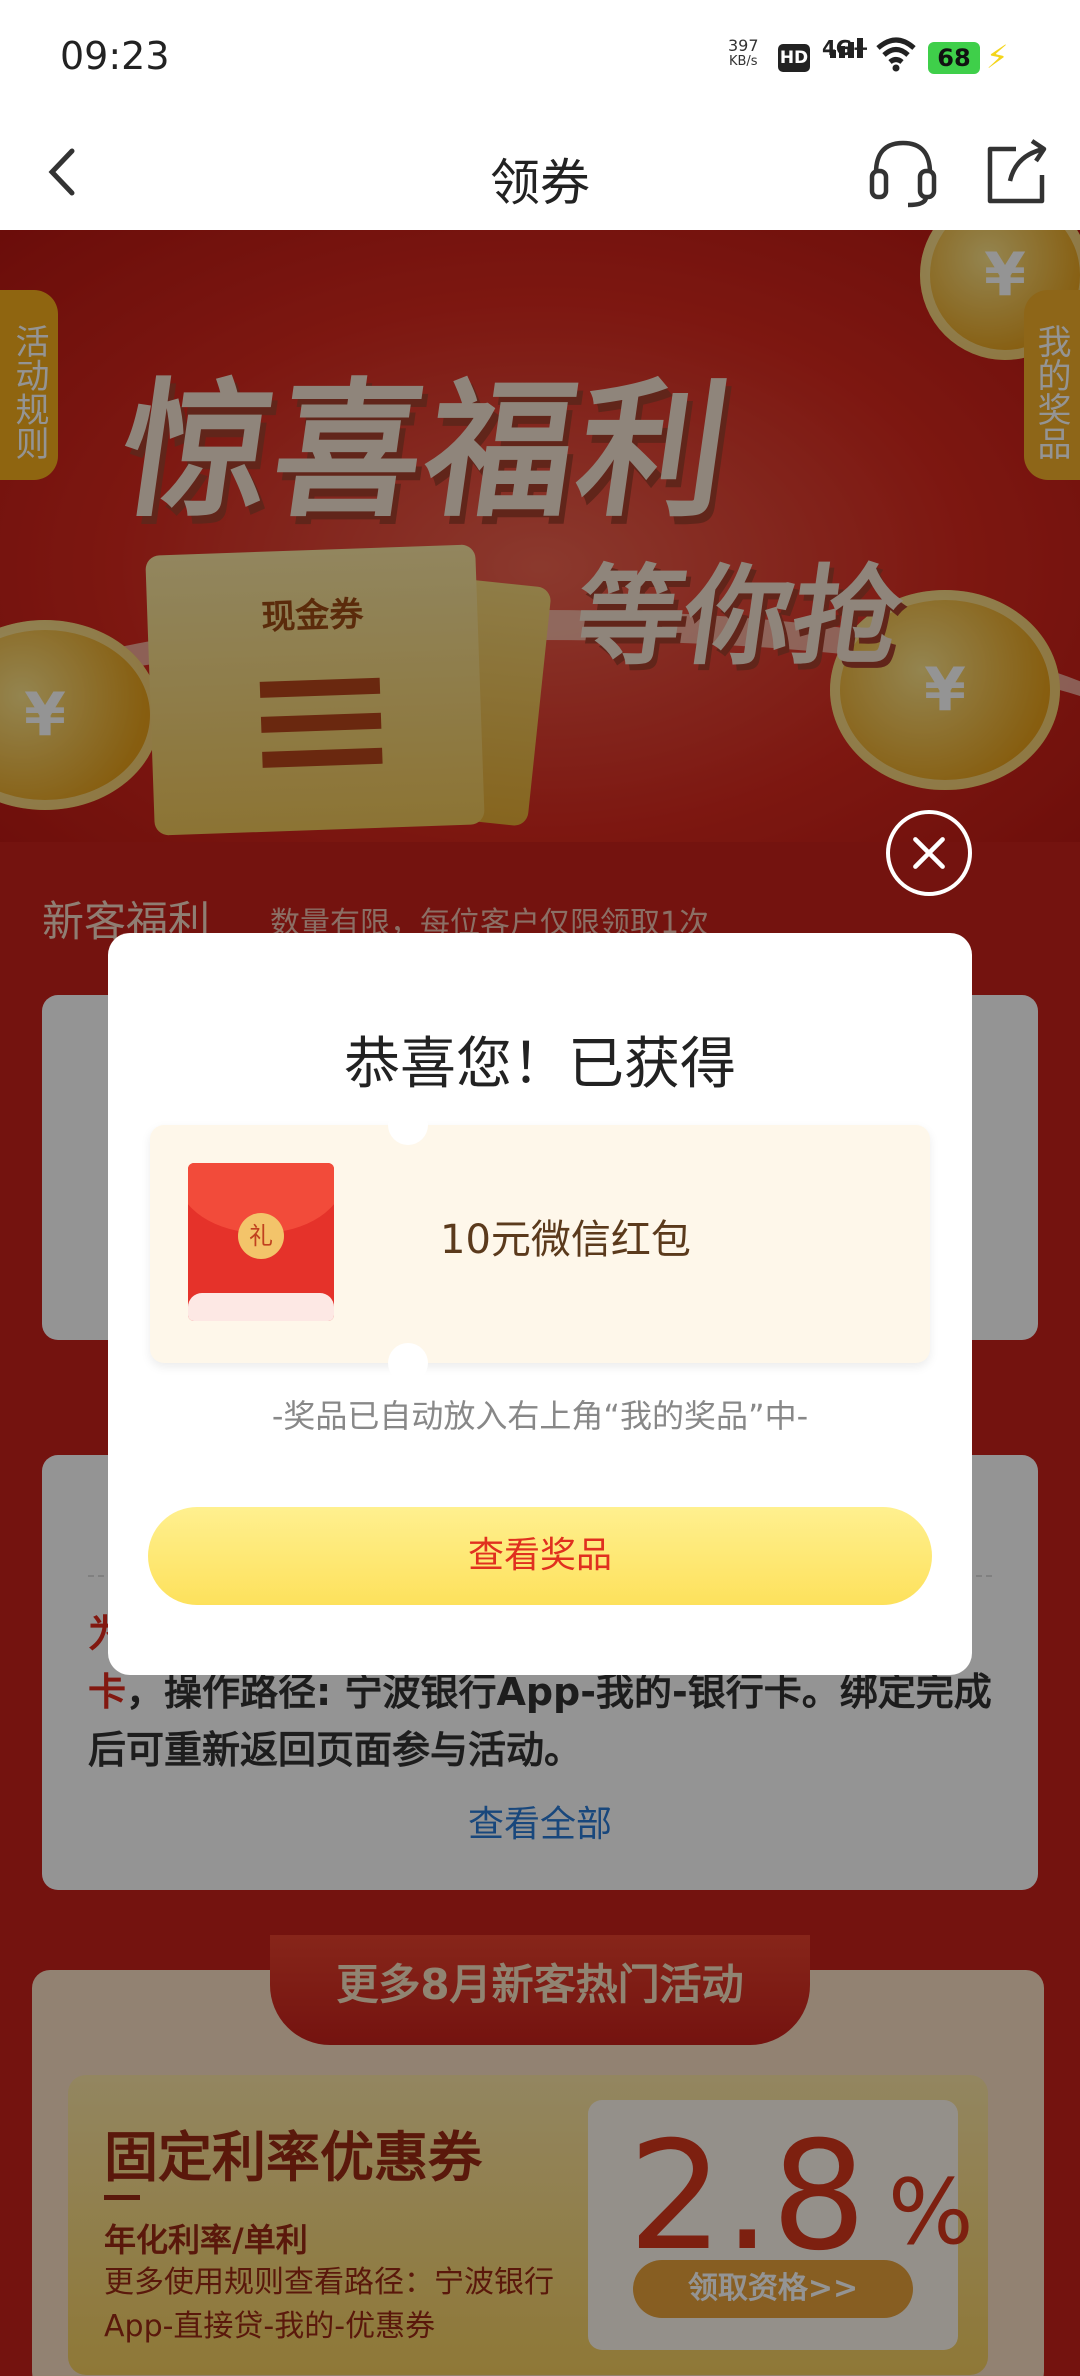 This screenshot has width=1080, height=2376. Describe the element at coordinates (903, 172) in the screenshot. I see `headset-icon` at that location.